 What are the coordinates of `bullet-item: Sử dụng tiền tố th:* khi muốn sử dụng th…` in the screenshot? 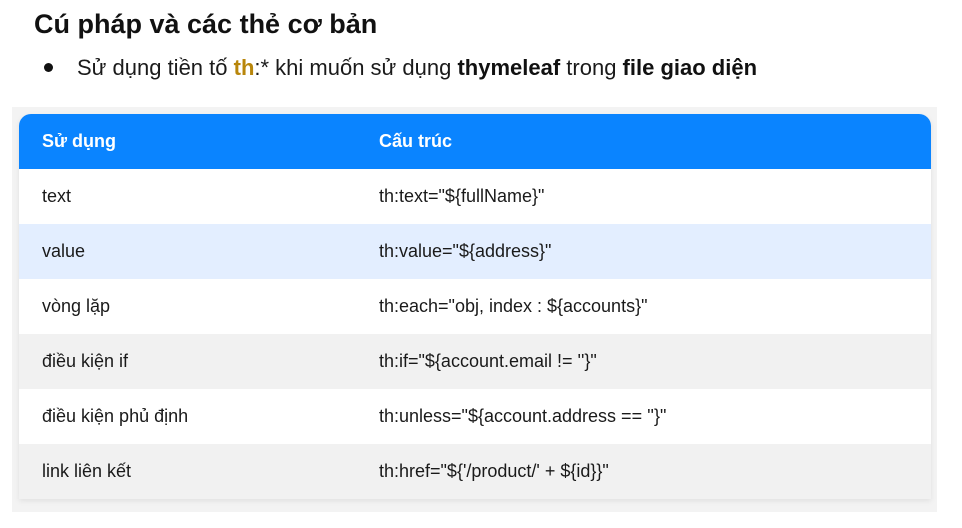 It's located at (400, 68).